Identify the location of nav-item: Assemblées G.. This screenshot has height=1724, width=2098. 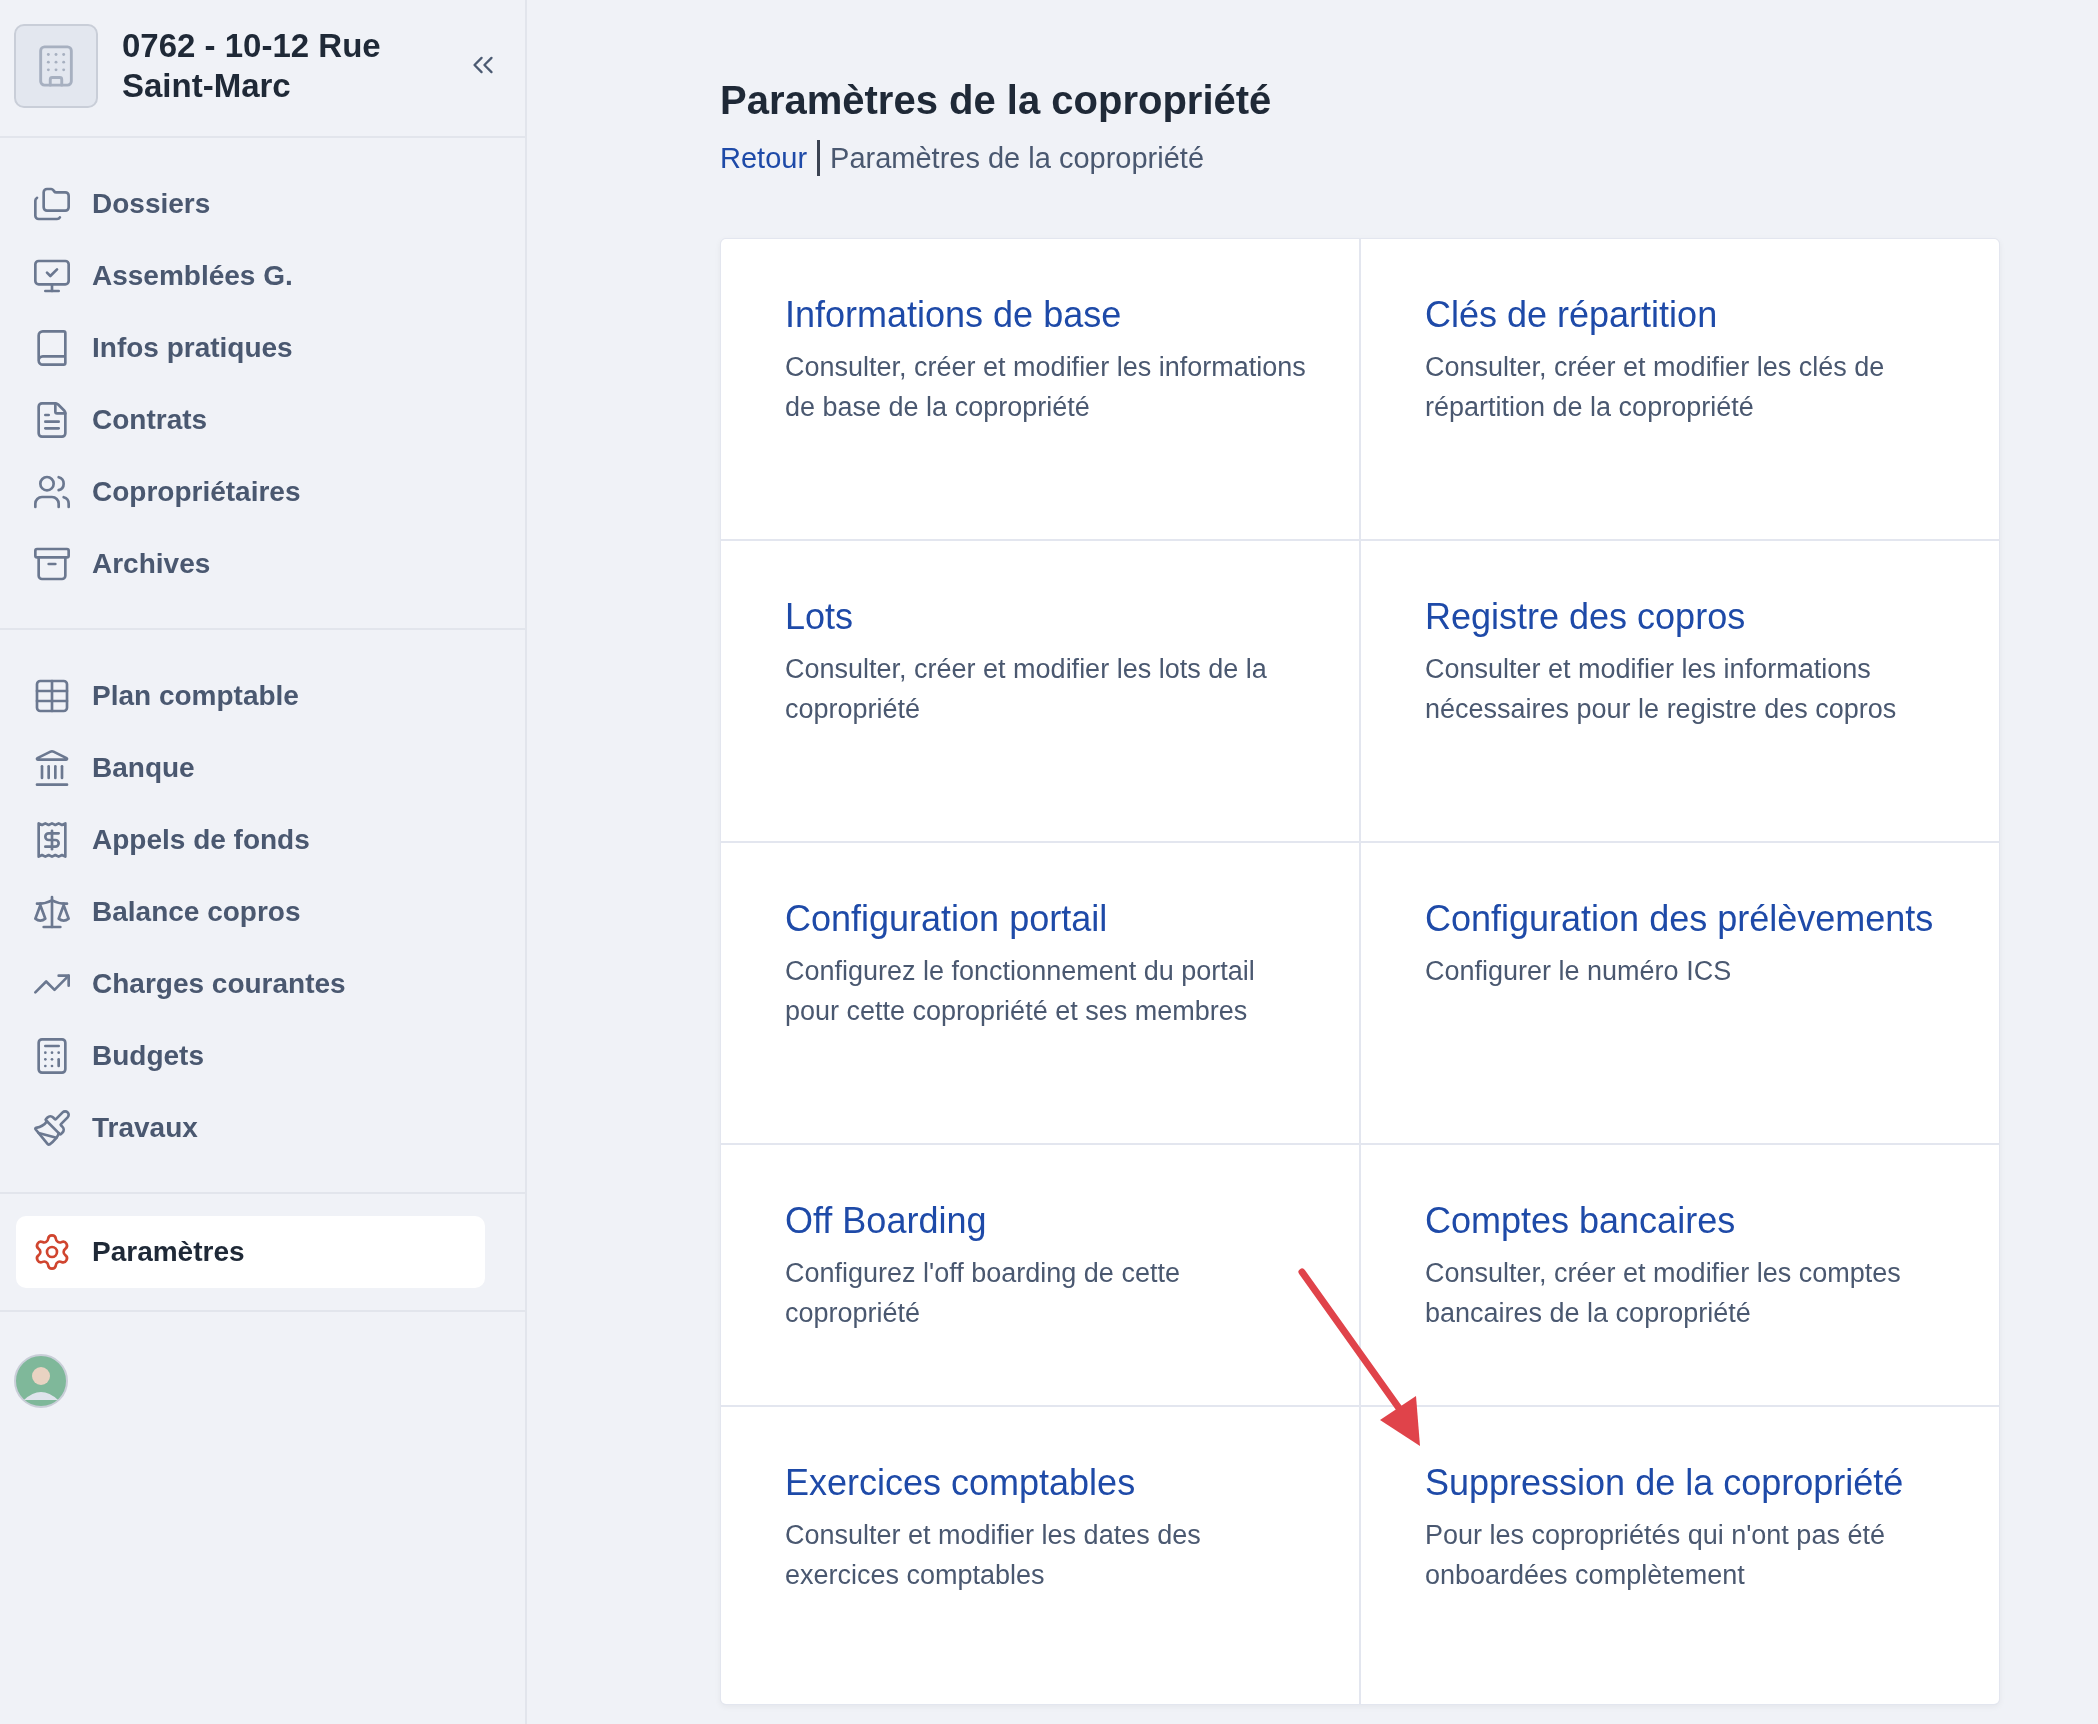
(250, 276).